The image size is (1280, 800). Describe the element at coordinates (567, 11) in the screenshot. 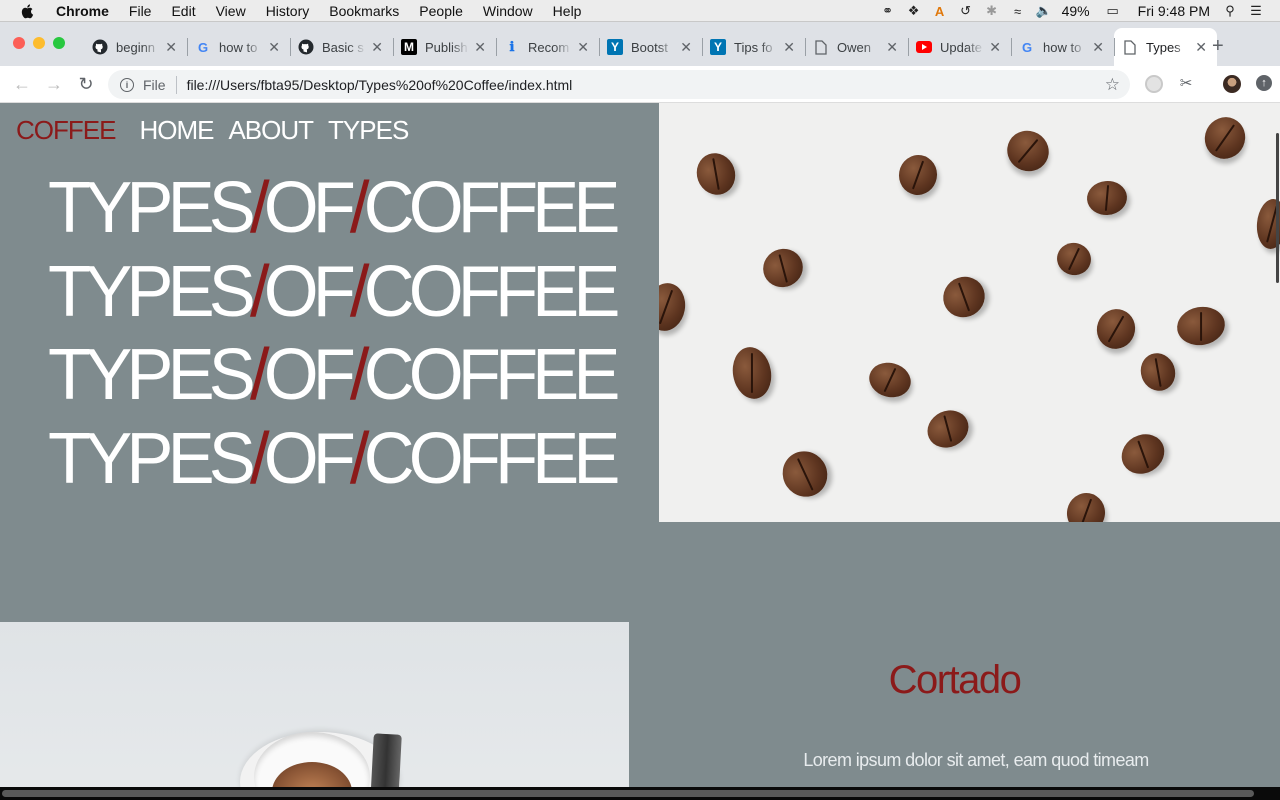

I see `menu-help: Help` at that location.